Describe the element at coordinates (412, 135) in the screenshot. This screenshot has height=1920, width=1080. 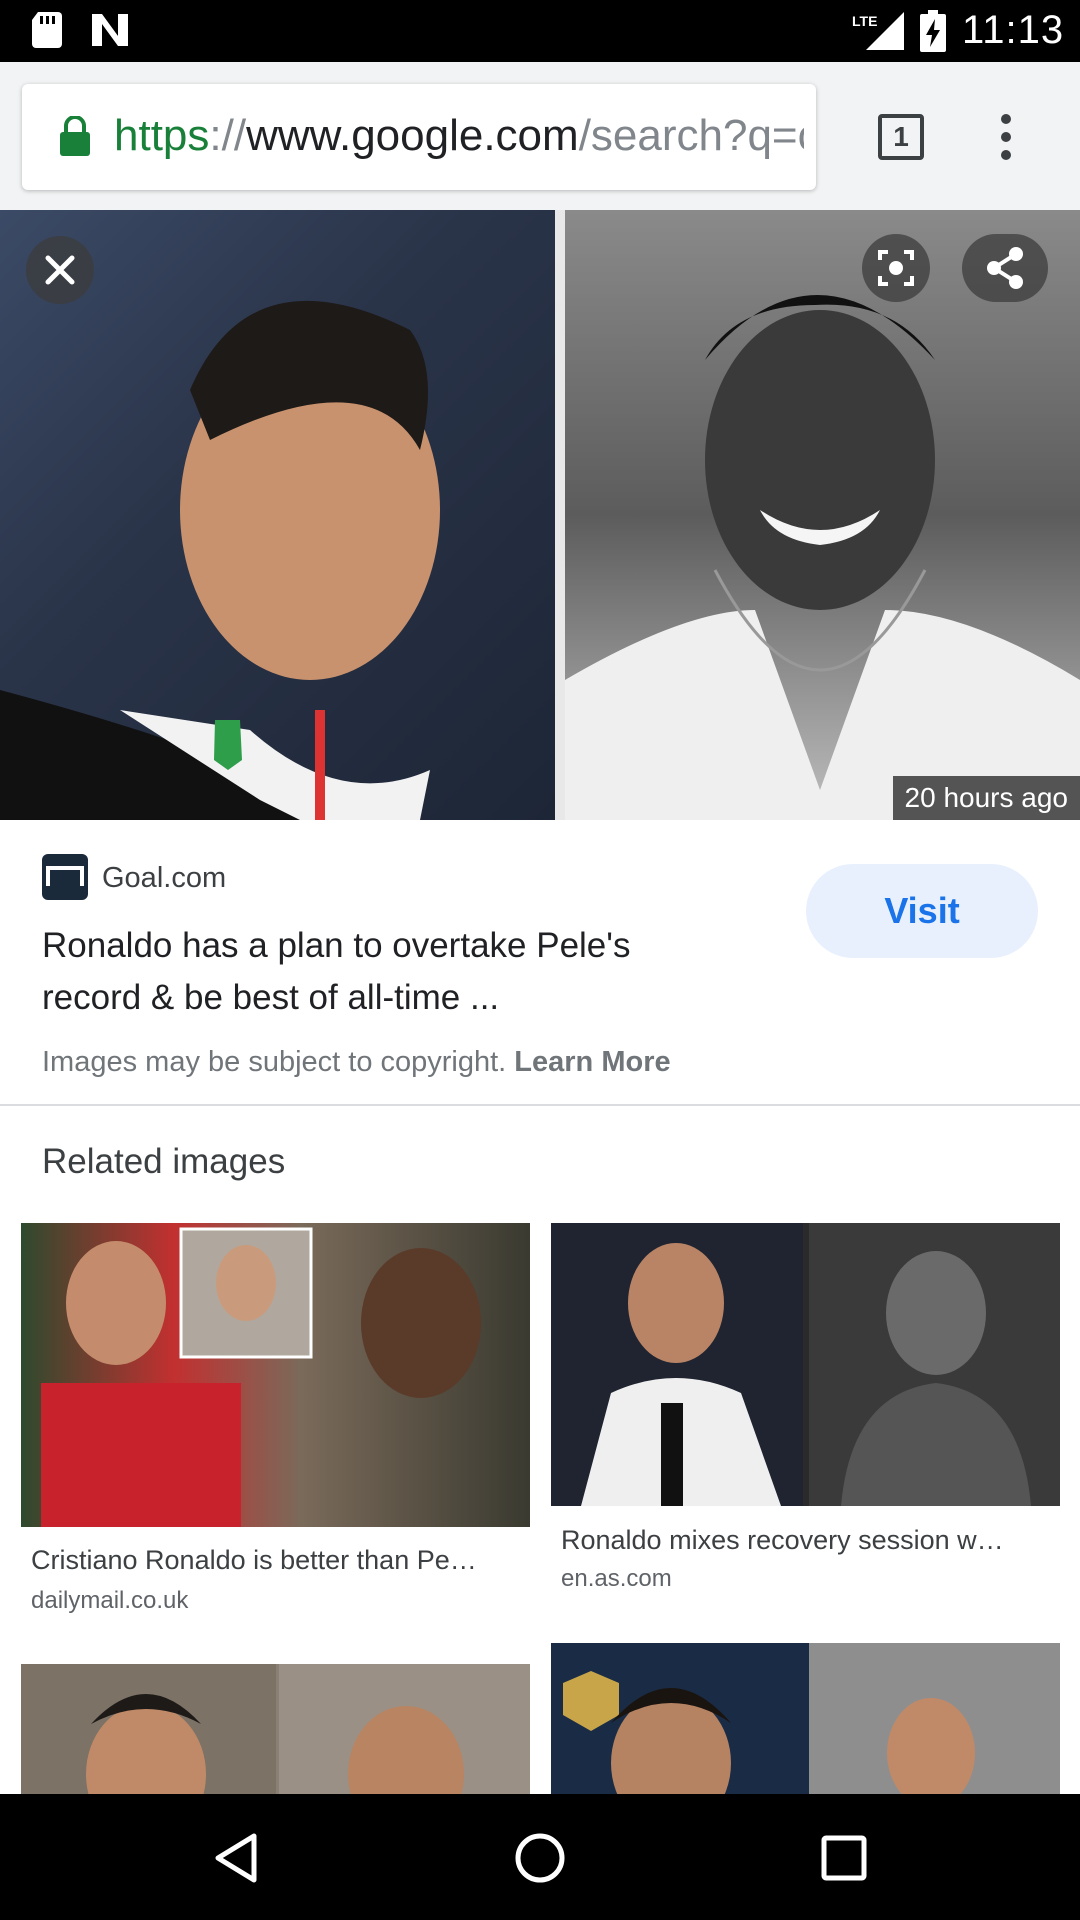
I see `url-host: www.google.com` at that location.